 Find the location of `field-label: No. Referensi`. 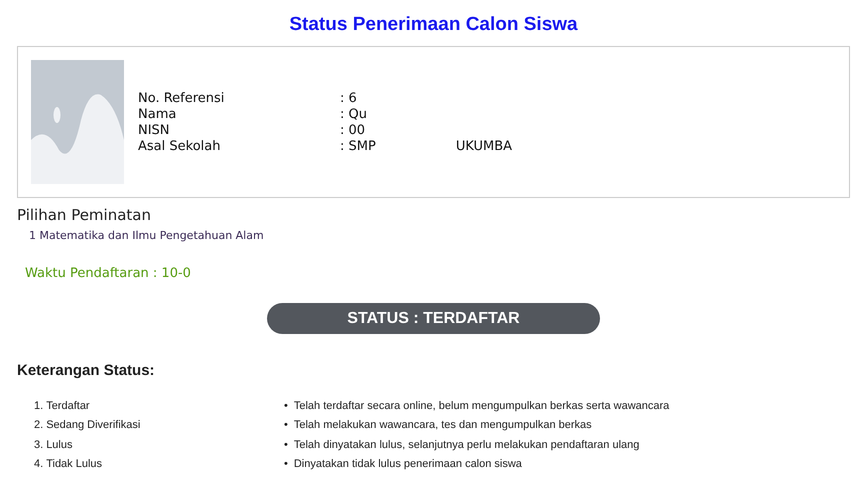

field-label: No. Referensi is located at coordinates (182, 99).